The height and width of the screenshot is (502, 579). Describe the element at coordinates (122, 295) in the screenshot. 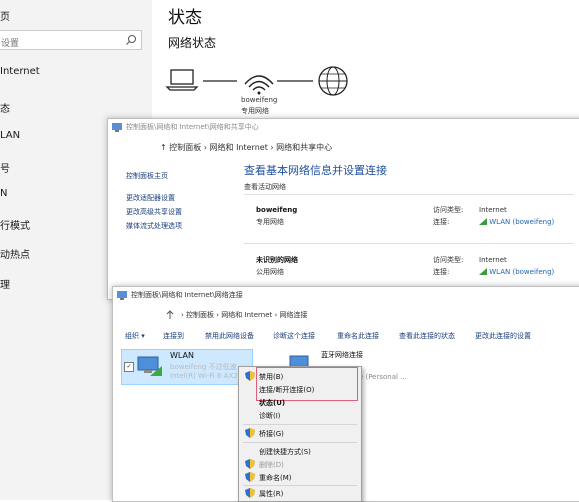

I see `network-folder-icon` at that location.